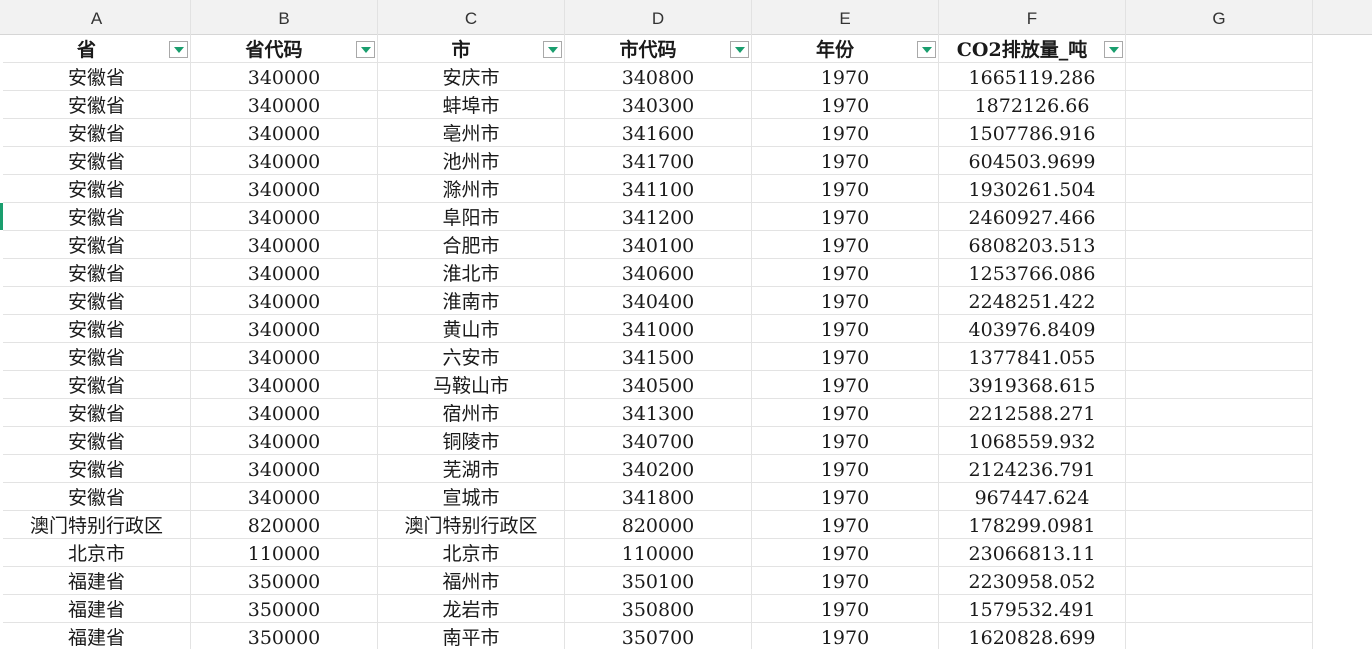  I want to click on table-cell: 福建省, so click(97, 581).